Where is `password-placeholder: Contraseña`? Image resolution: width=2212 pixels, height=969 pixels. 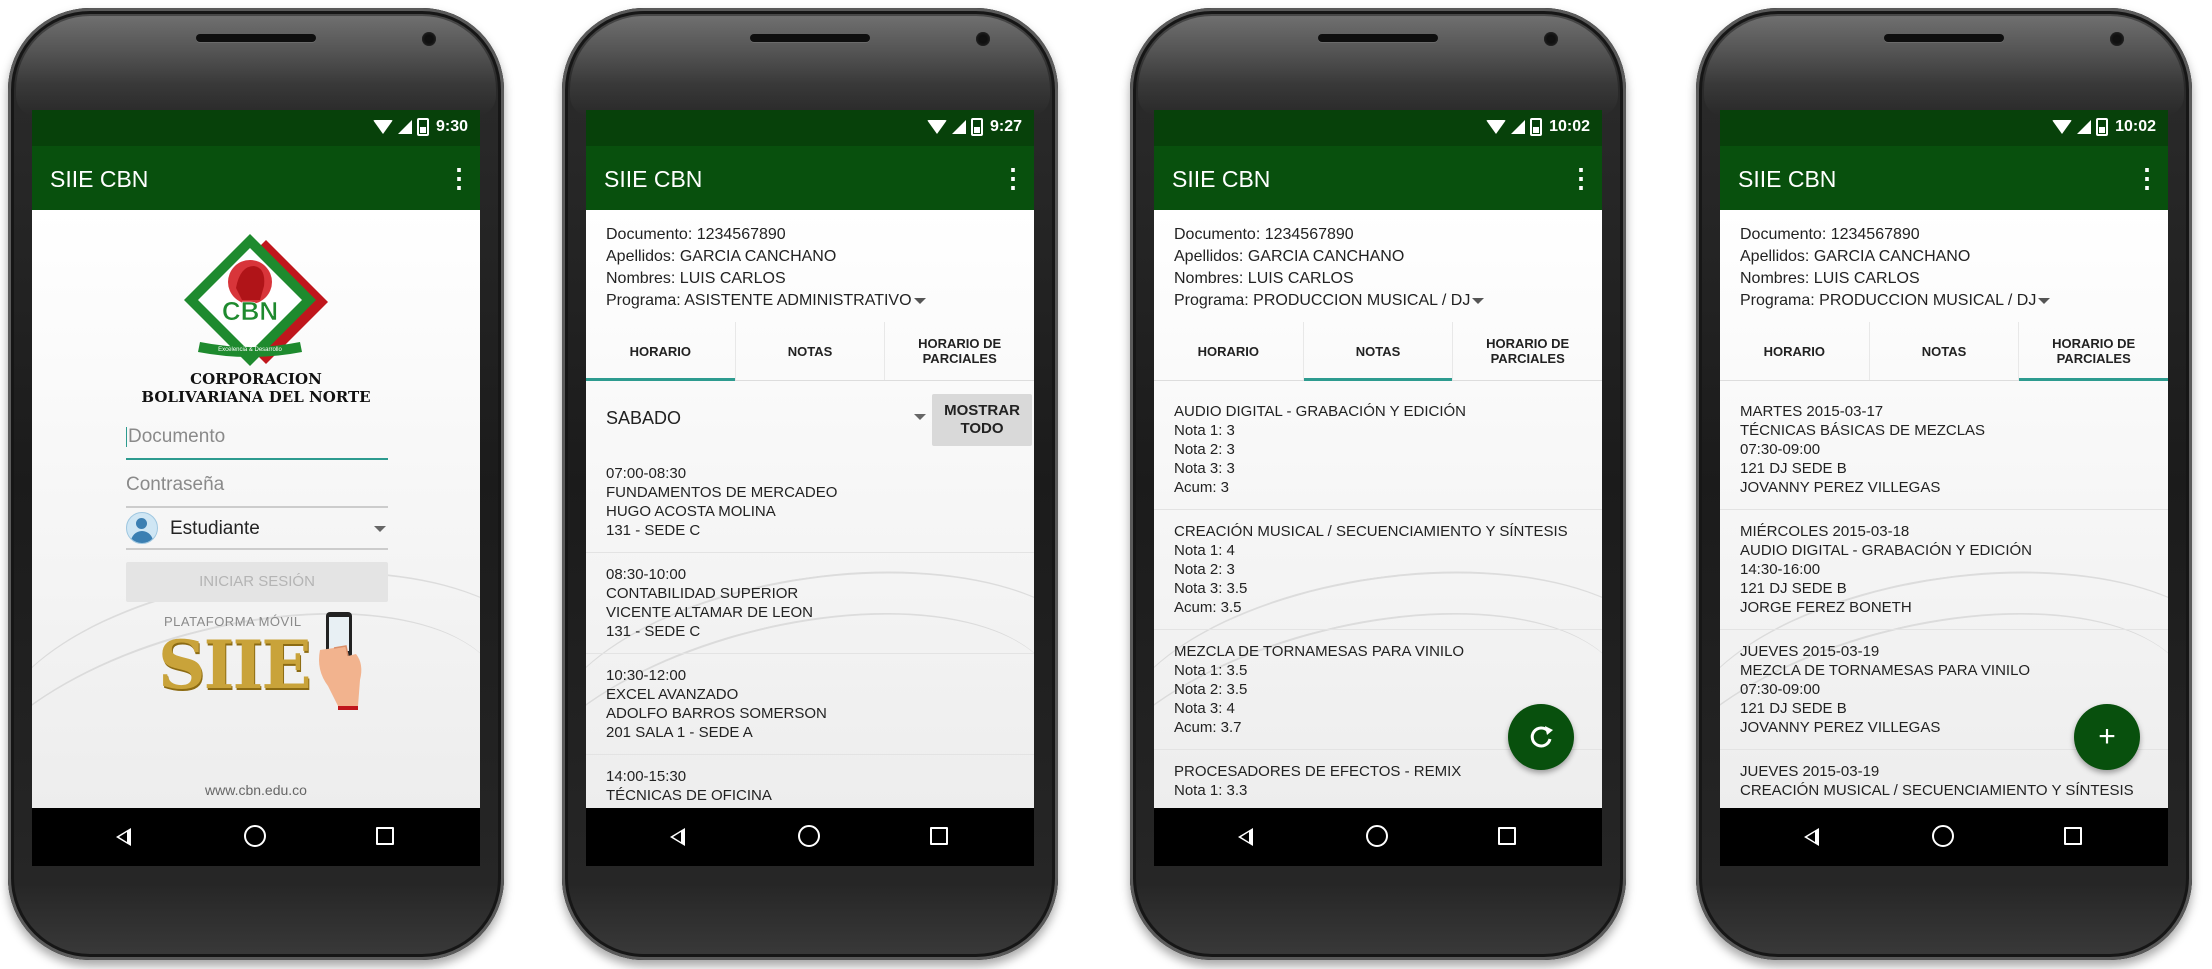
password-placeholder: Contraseña is located at coordinates (175, 484).